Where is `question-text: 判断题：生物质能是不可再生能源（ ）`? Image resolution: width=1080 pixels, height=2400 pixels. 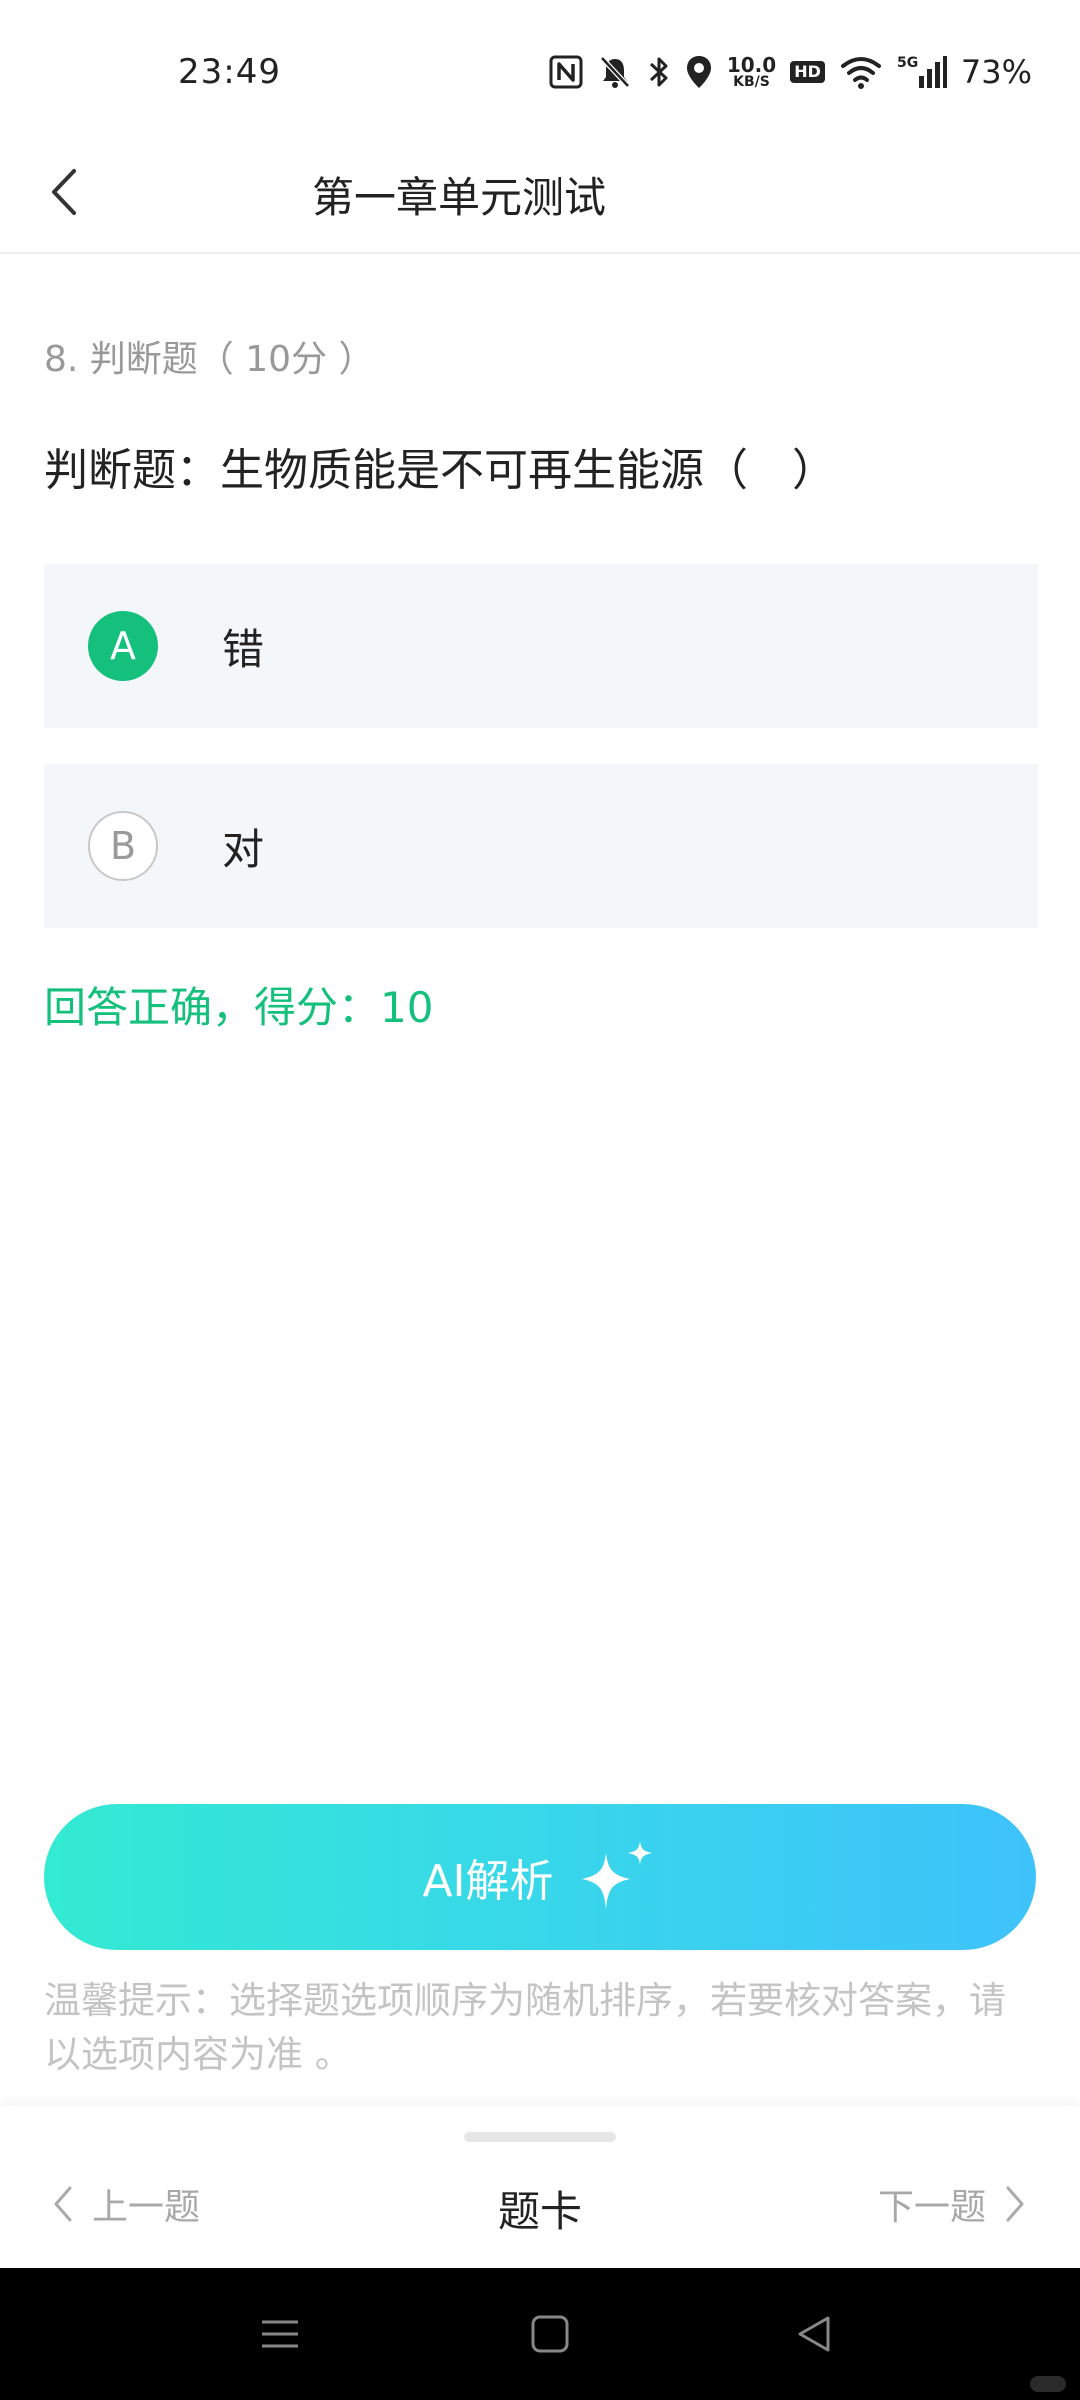
question-text: 判断题：生物质能是不可再生能源（ ） is located at coordinates (440, 470).